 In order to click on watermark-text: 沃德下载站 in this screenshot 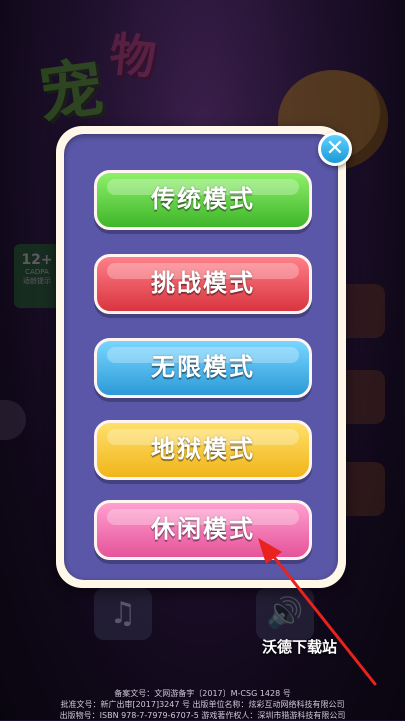, I will do `click(300, 647)`.